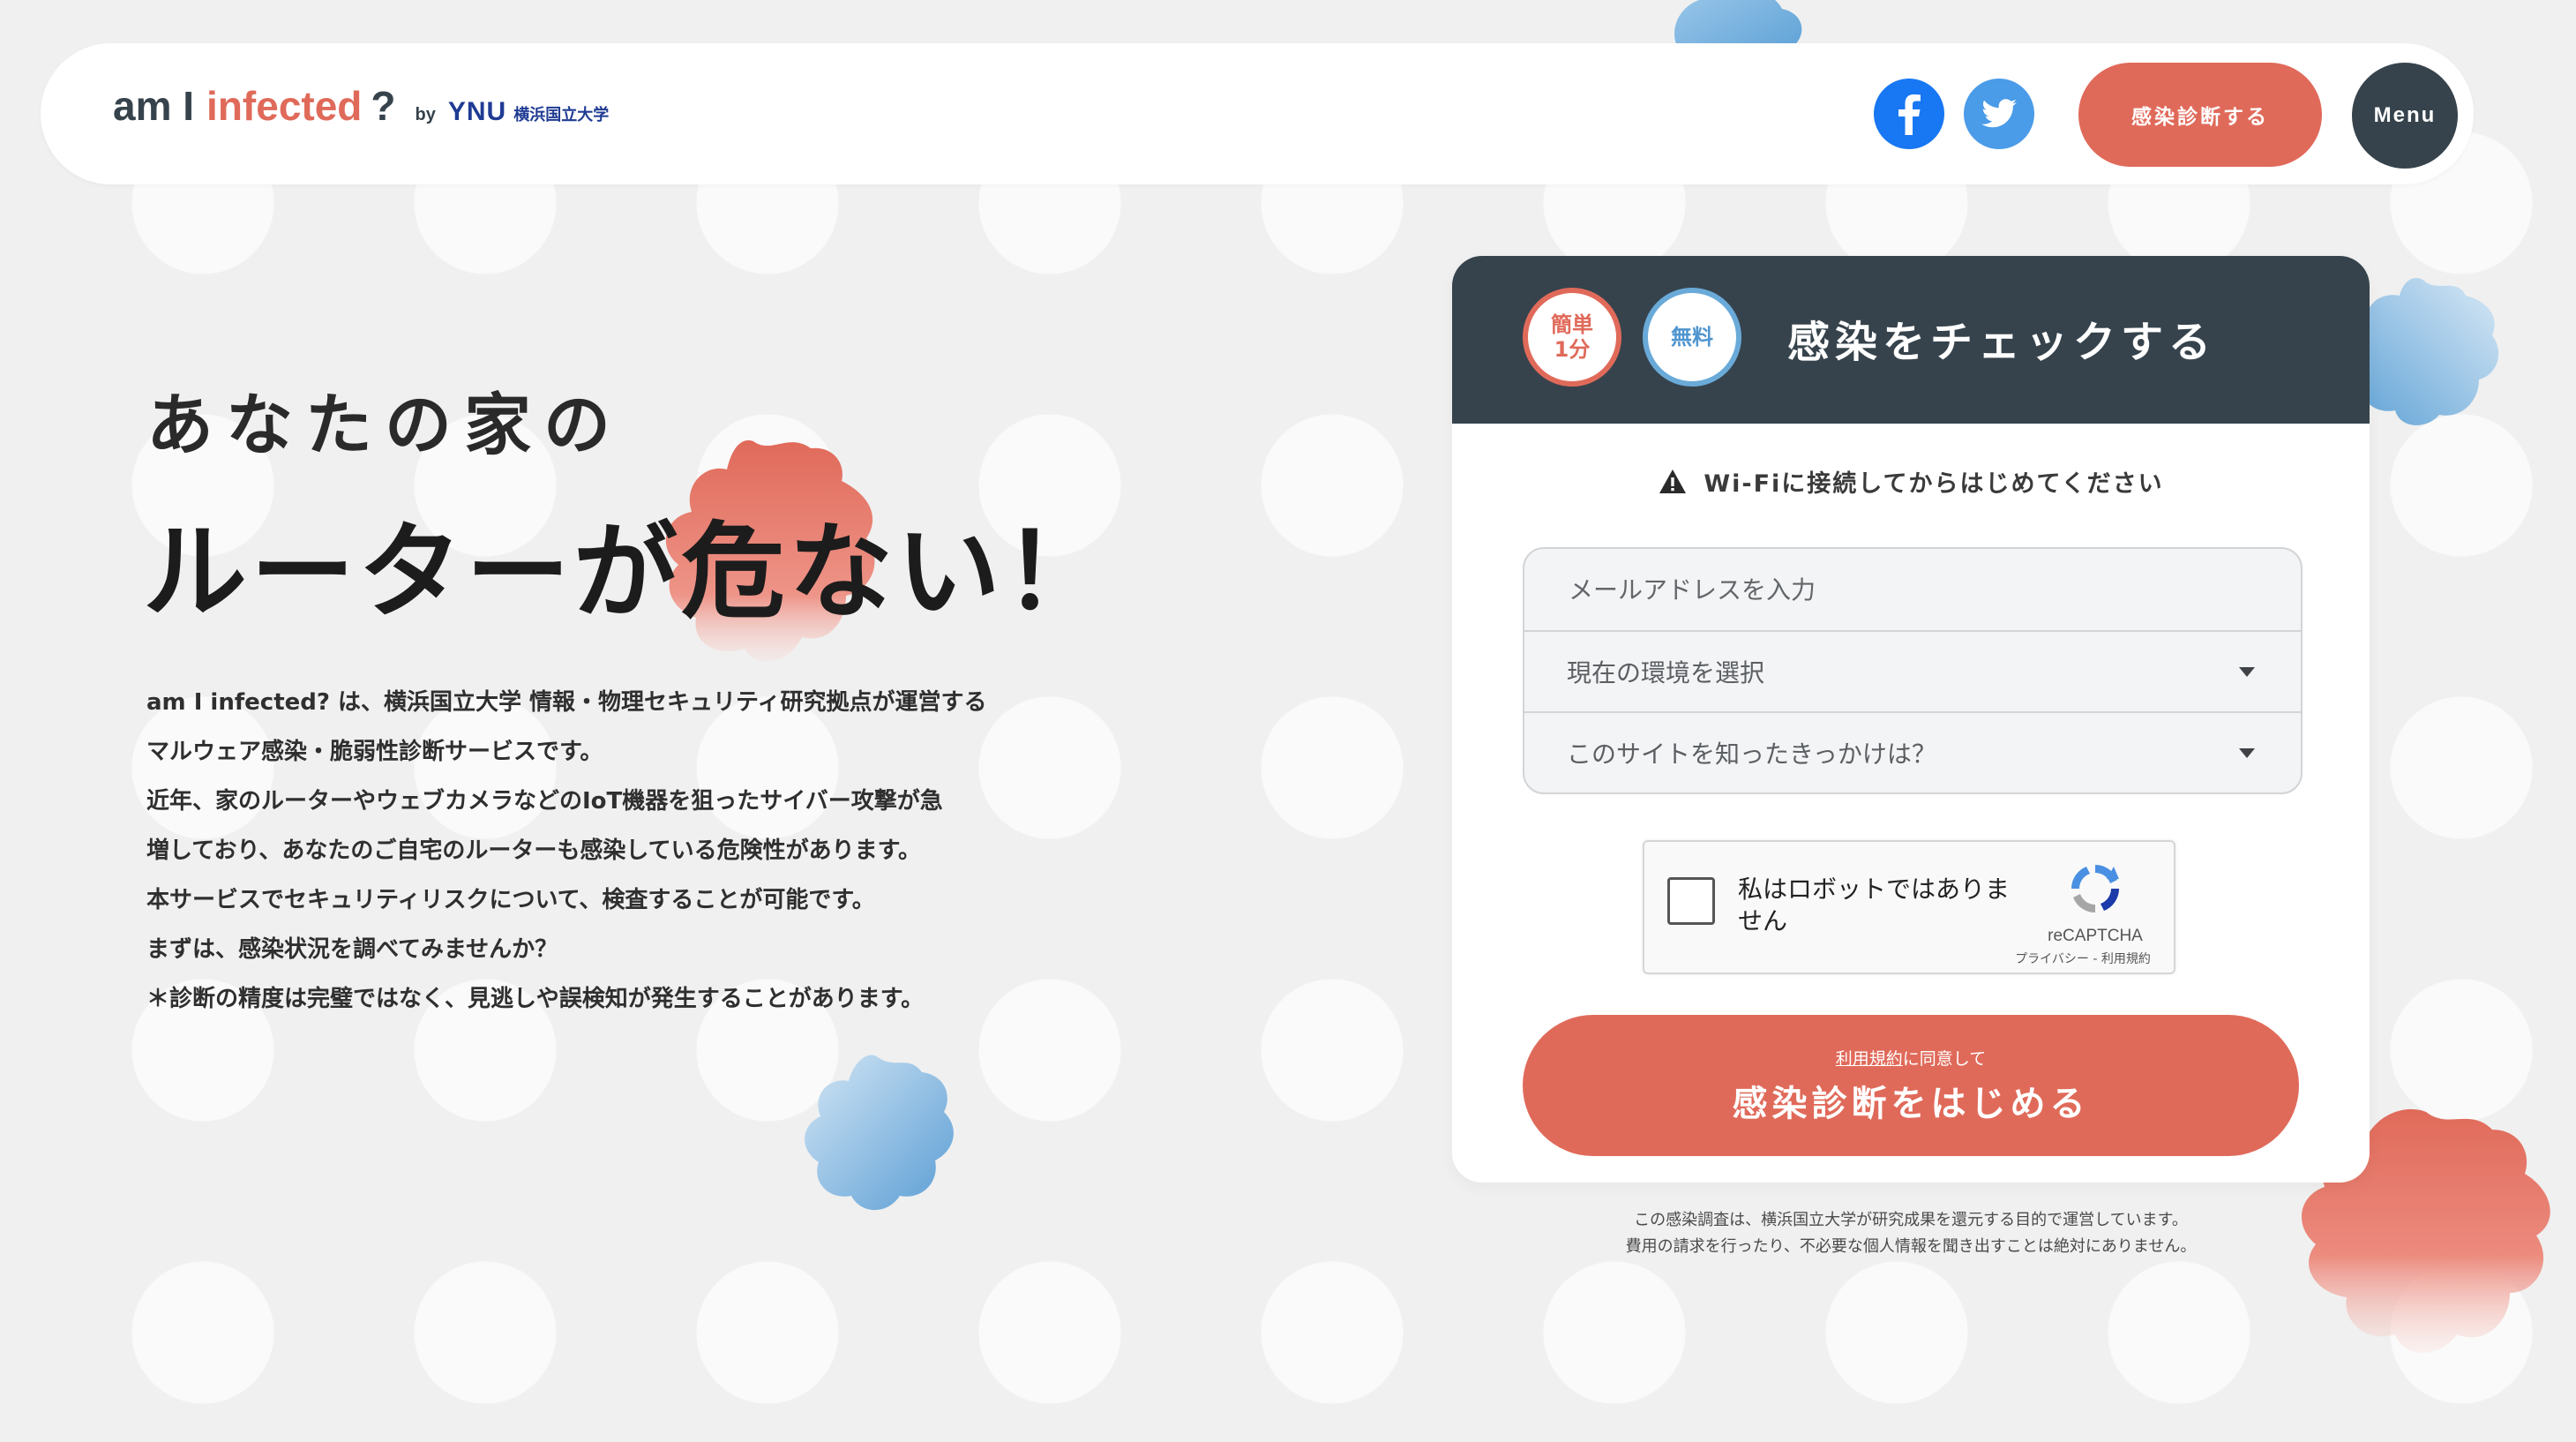 The width and height of the screenshot is (2576, 1442). What do you see at coordinates (562, 115) in the screenshot?
I see `university-name: 横浜国立大学` at bounding box center [562, 115].